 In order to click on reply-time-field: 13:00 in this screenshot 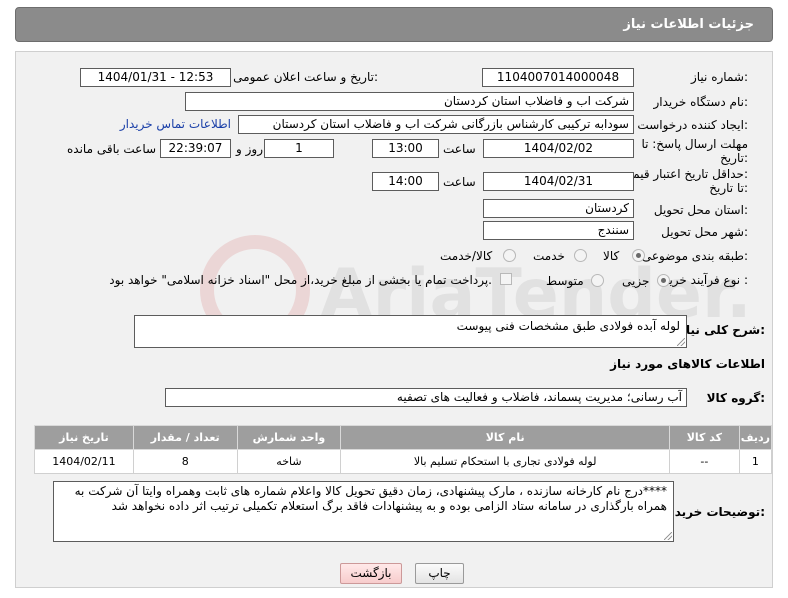, I will do `click(405, 148)`.